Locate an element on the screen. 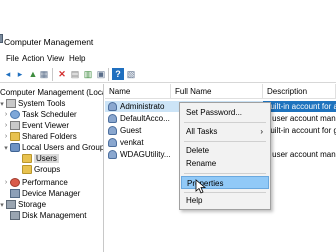  menu-item-label: All Tasks is located at coordinates (202, 131).